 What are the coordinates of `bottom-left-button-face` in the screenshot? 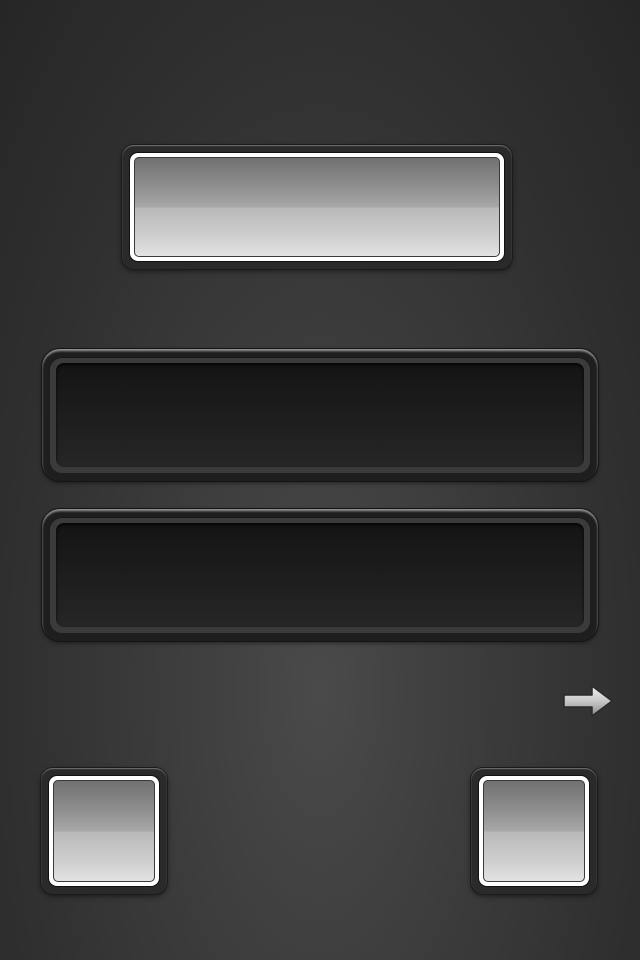 It's located at (104, 831).